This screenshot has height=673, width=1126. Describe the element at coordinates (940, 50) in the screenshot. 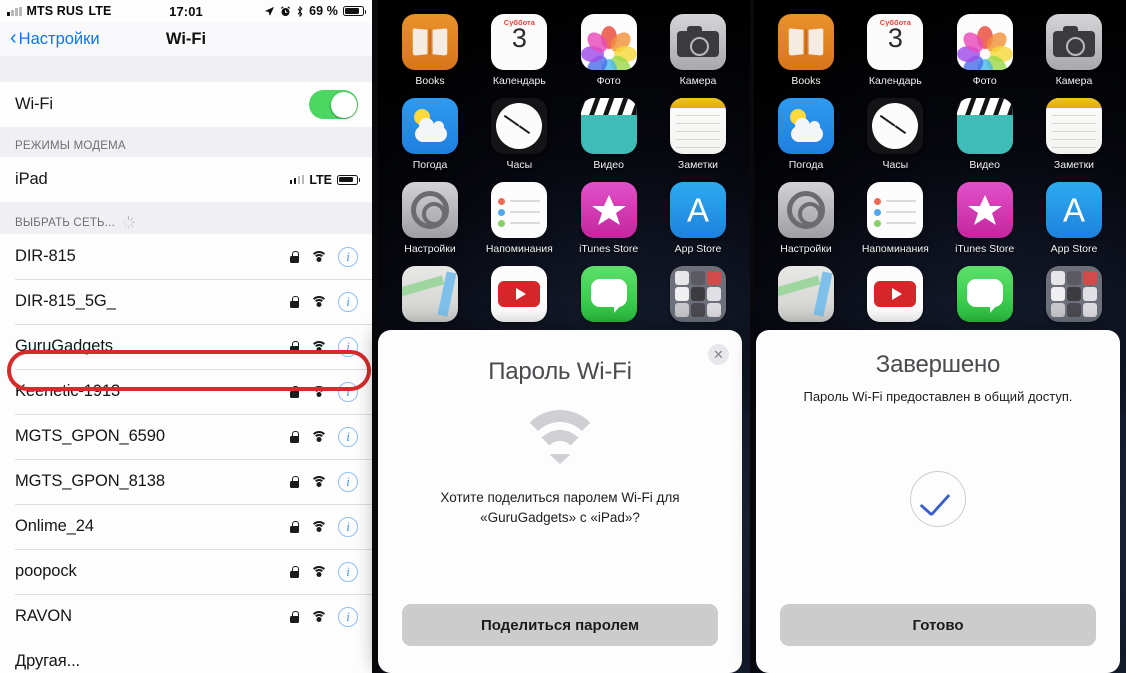

I see `home-screen-row: Books Суббота 3 Календарь Фото Камера` at that location.